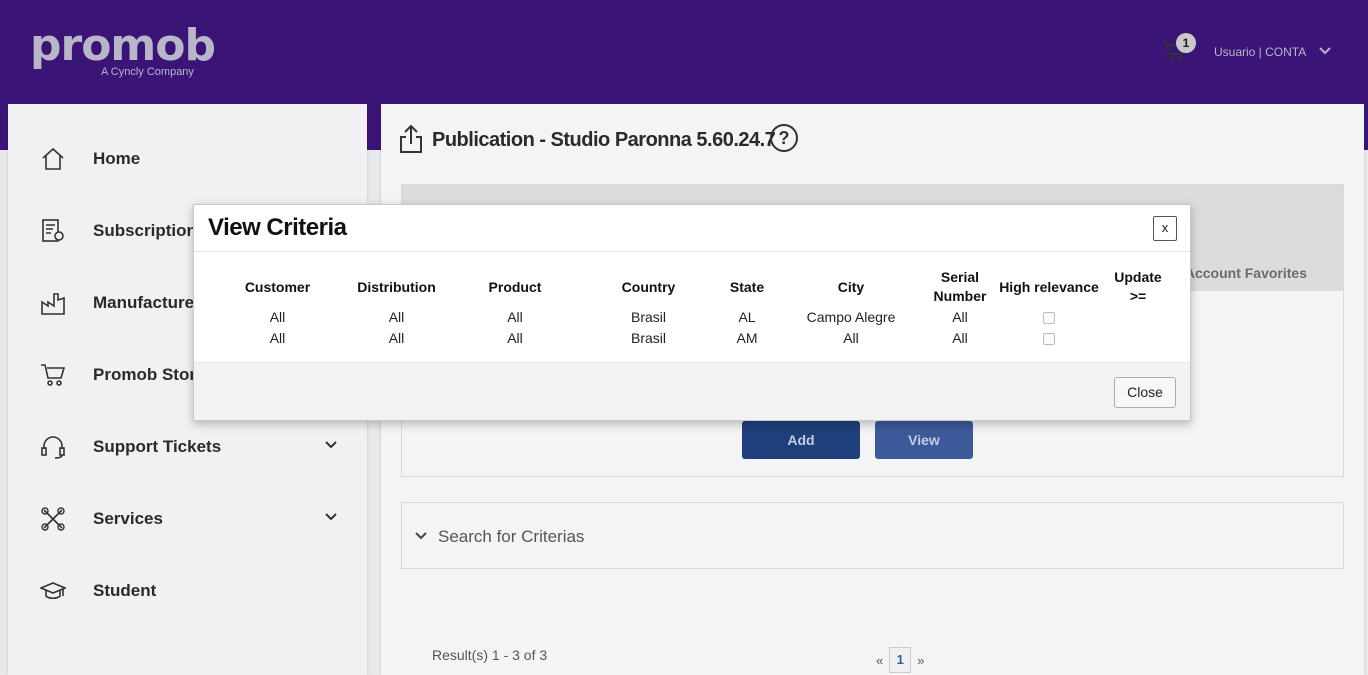 The width and height of the screenshot is (1368, 675). What do you see at coordinates (1165, 228) in the screenshot?
I see `modal-close-x-button: x` at bounding box center [1165, 228].